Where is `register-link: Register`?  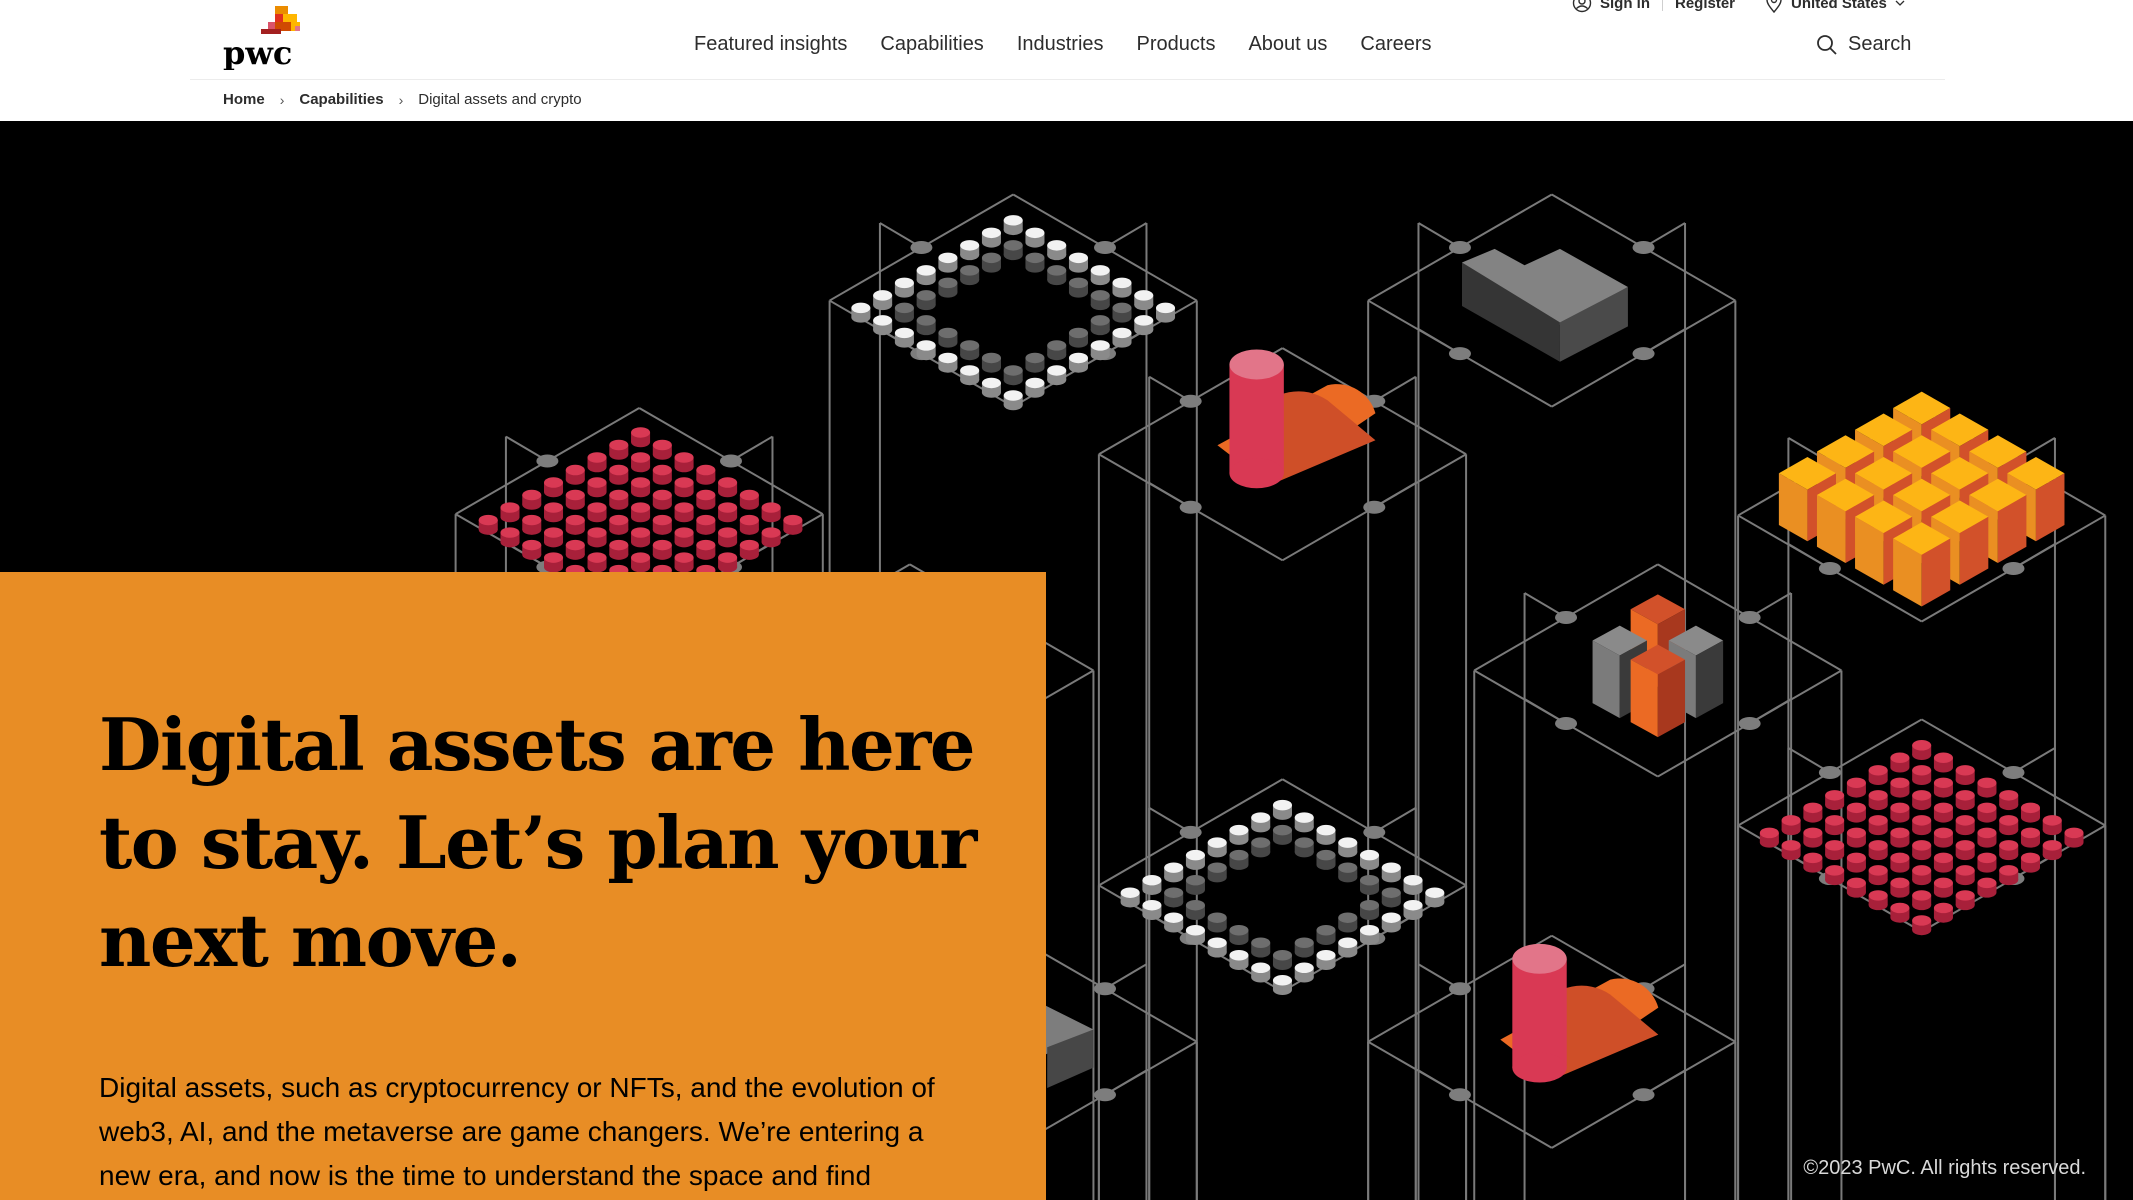 register-link: Register is located at coordinates (1705, 6).